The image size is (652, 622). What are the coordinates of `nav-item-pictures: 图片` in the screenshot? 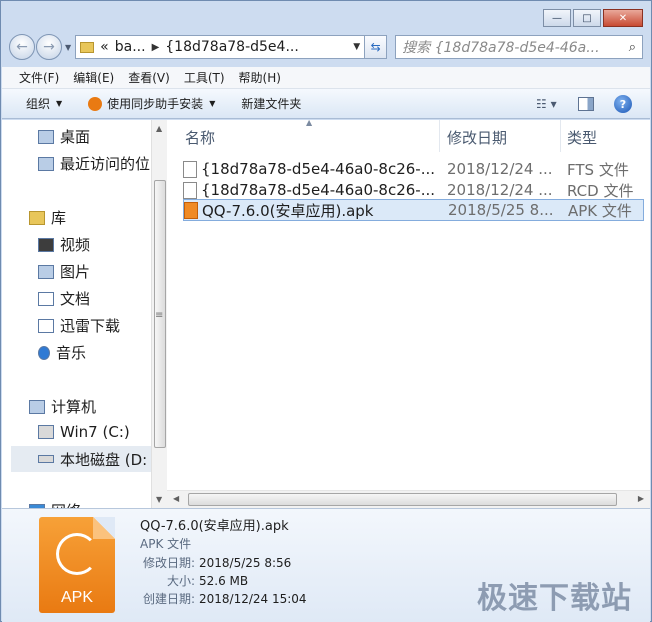 It's located at (64, 271).